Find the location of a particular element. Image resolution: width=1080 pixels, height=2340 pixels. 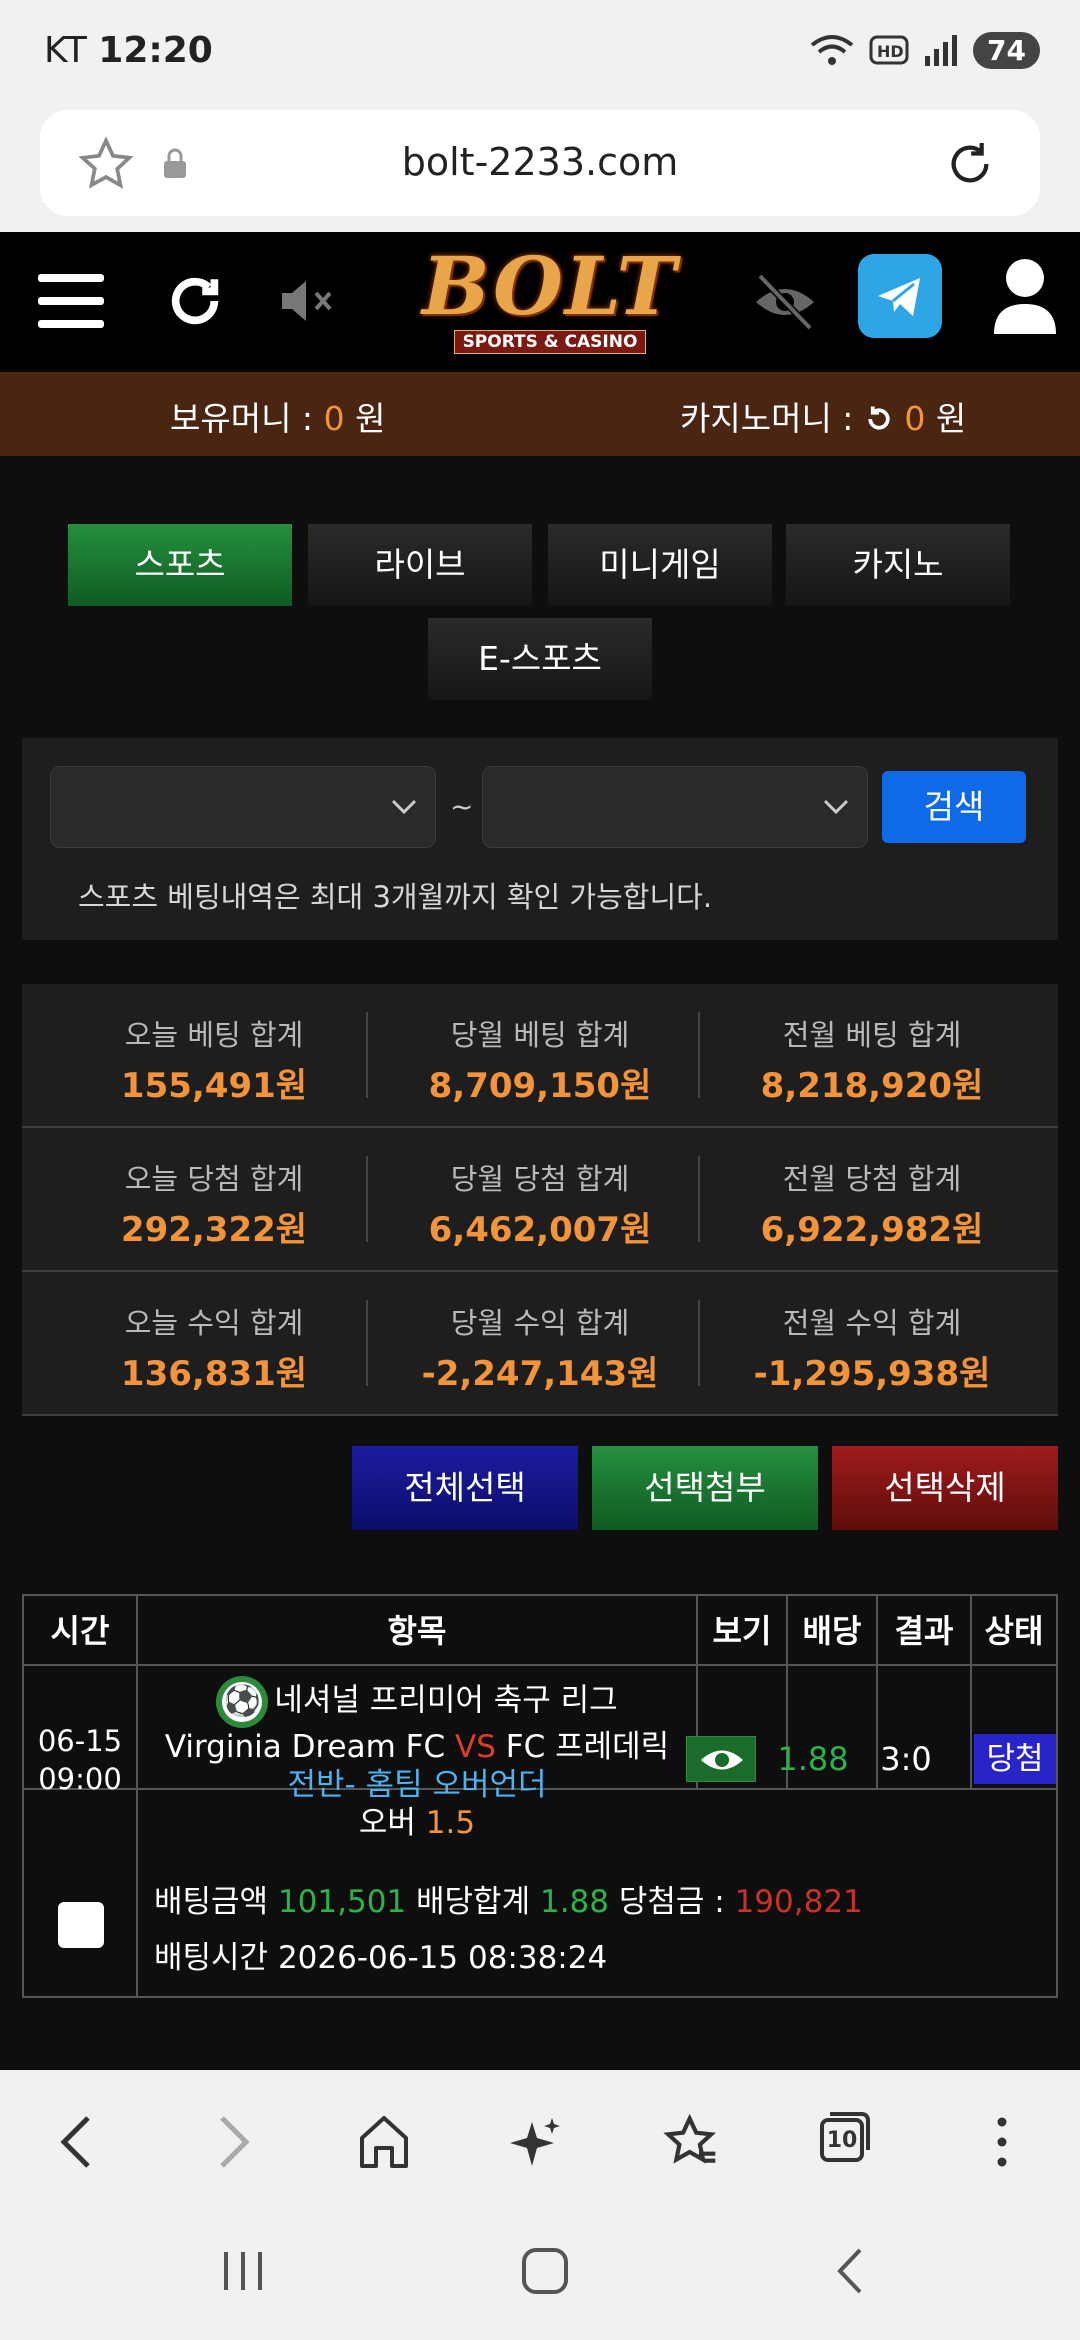

bet-time-value: 2026-06-15 08:38:24 is located at coordinates (442, 1958).